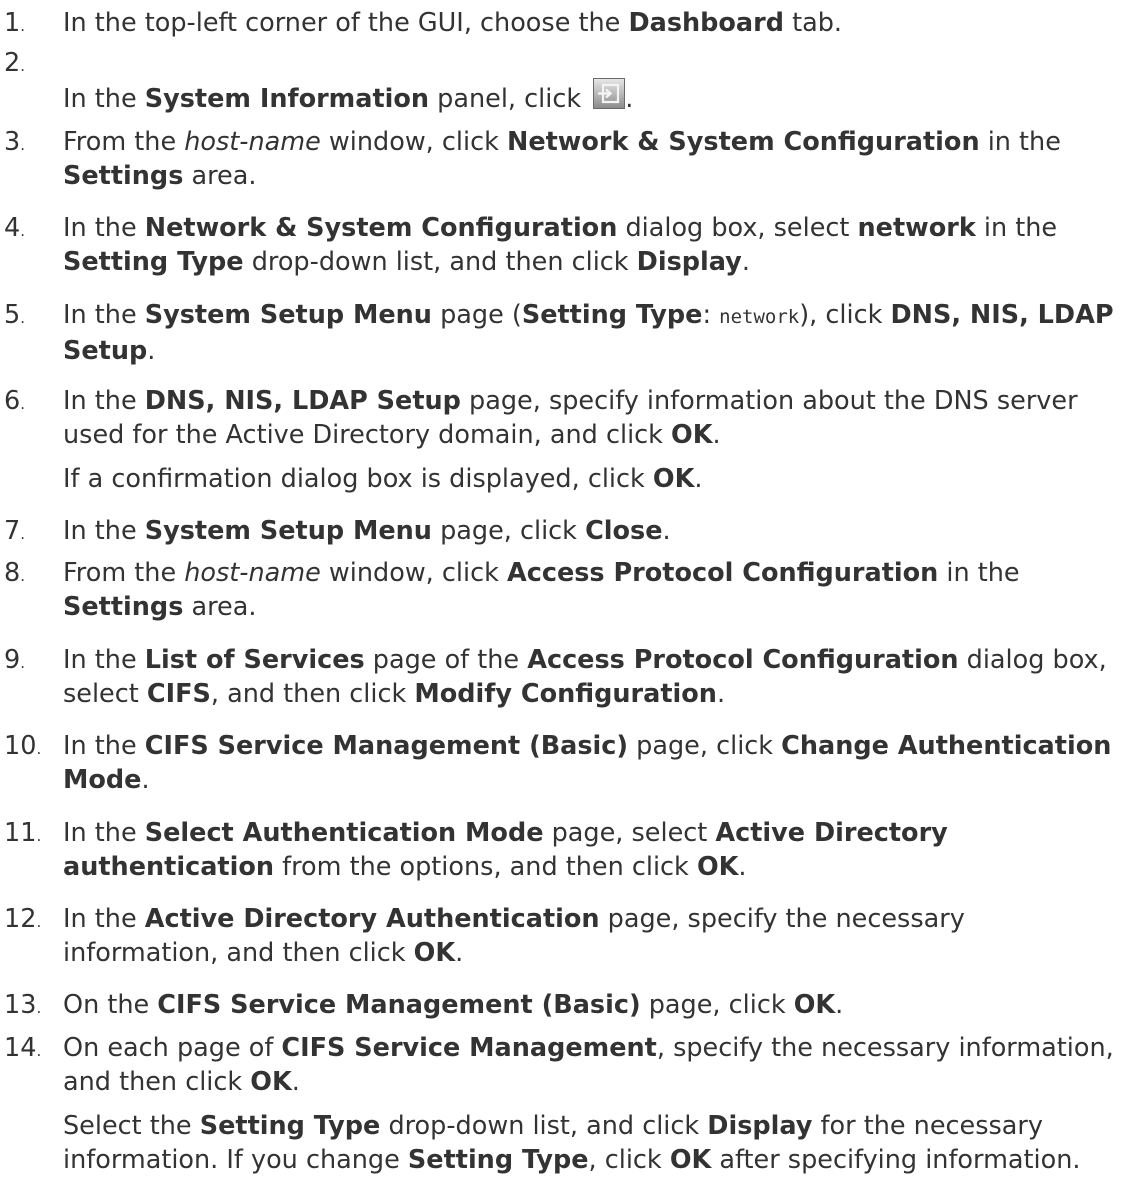 This screenshot has width=1127, height=1177. I want to click on text-run: , and then click, so click(312, 694).